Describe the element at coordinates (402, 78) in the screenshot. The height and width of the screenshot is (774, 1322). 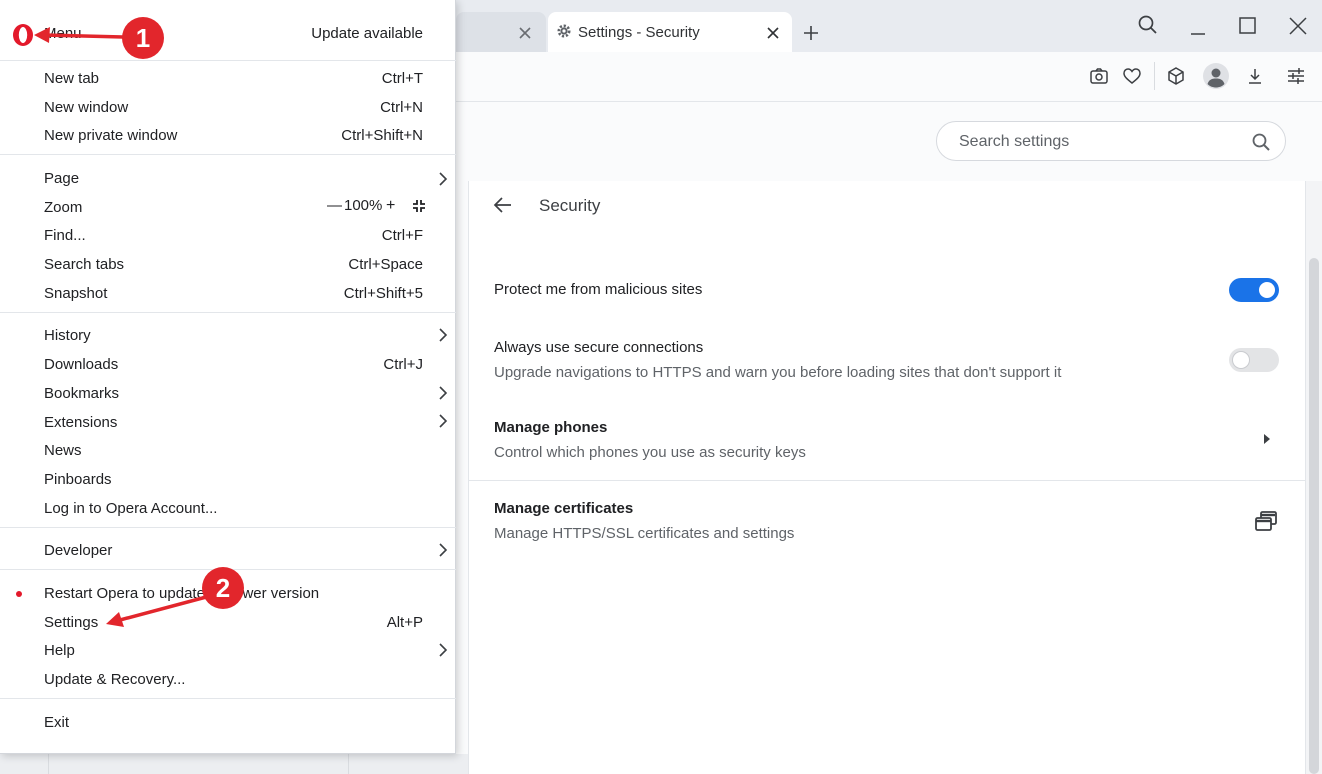
I see `shortcut-new-tab: Ctrl+T` at that location.